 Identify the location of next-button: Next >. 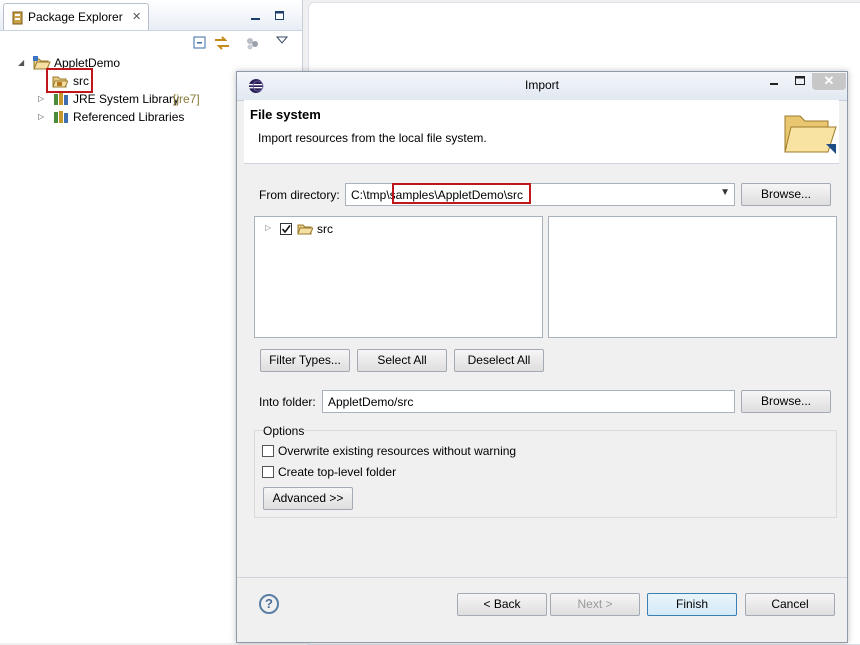
(595, 604).